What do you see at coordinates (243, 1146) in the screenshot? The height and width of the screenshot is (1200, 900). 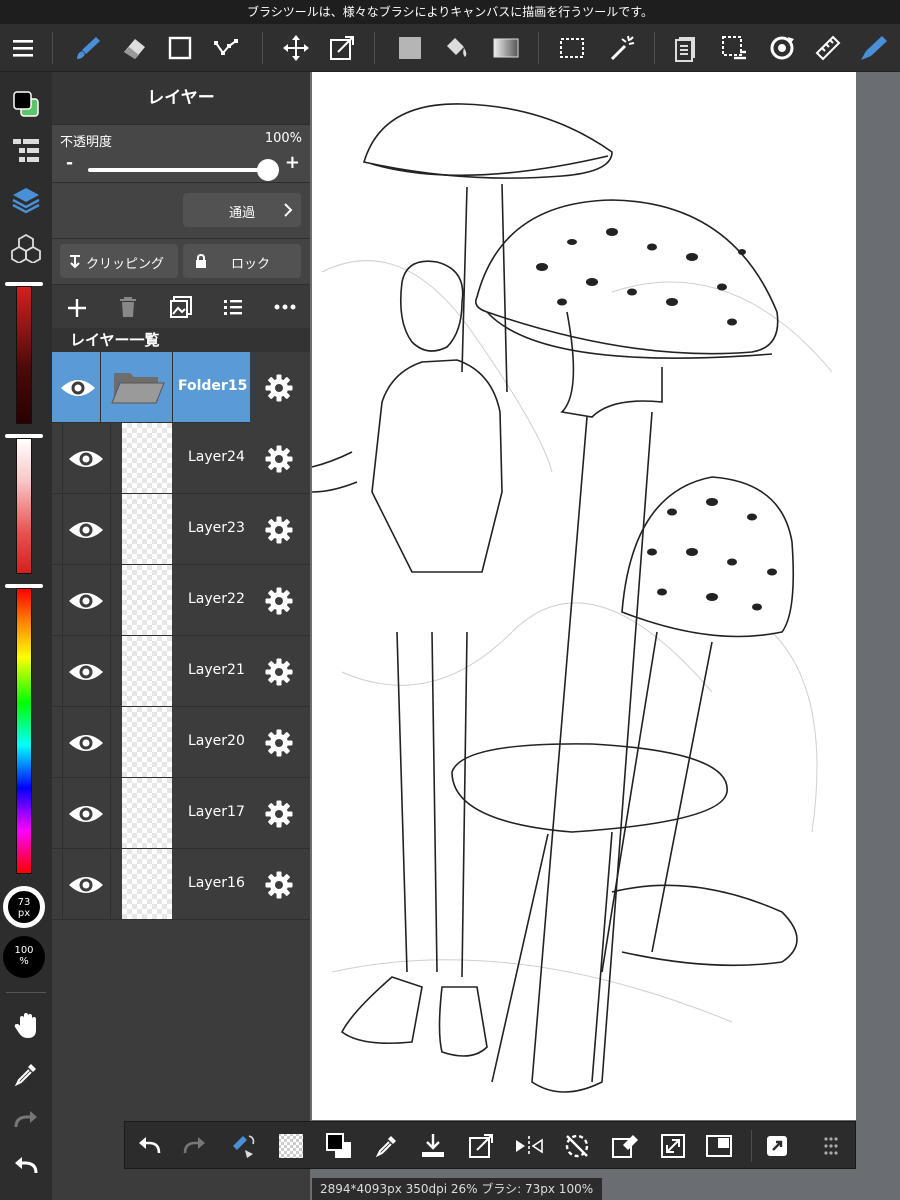 I see `brush-swap-icon` at bounding box center [243, 1146].